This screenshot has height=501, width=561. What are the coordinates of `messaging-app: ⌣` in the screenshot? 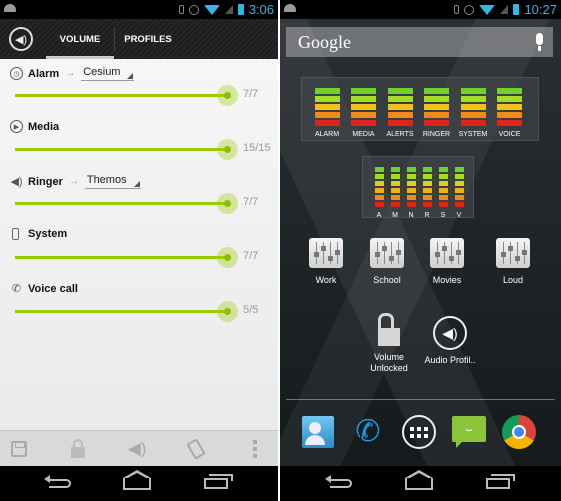 It's located at (469, 432).